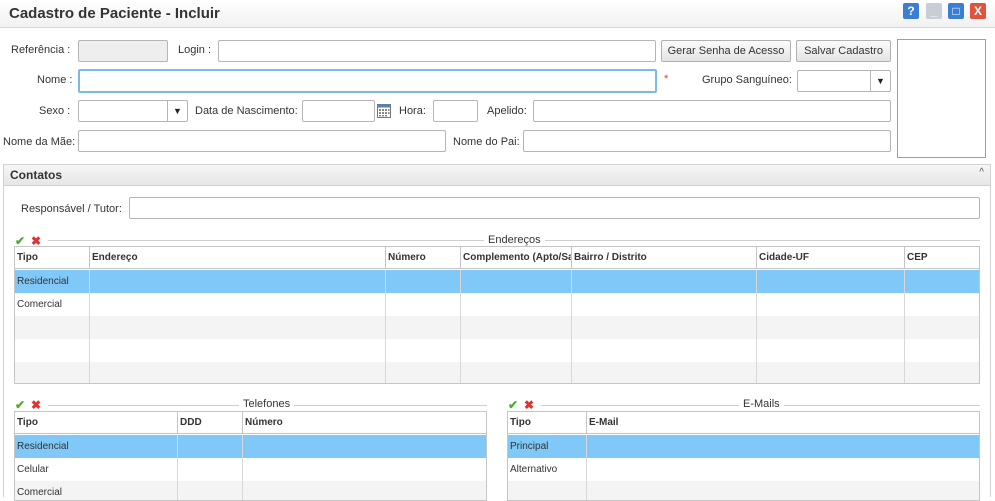 The height and width of the screenshot is (501, 995). I want to click on table-row: Principal, so click(743, 446).